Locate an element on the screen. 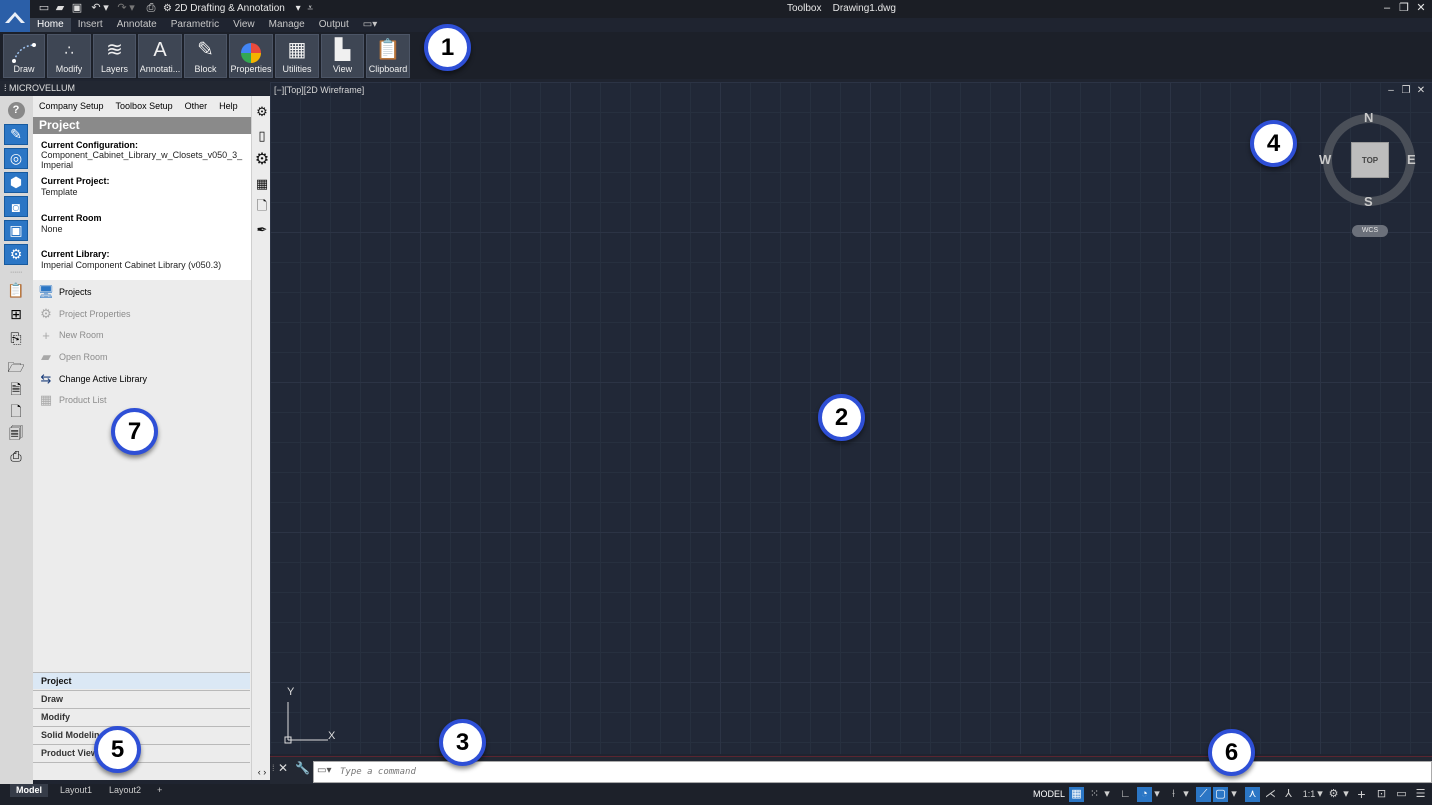 The height and width of the screenshot is (805, 1432). new-room-action: + New Room is located at coordinates (69, 335).